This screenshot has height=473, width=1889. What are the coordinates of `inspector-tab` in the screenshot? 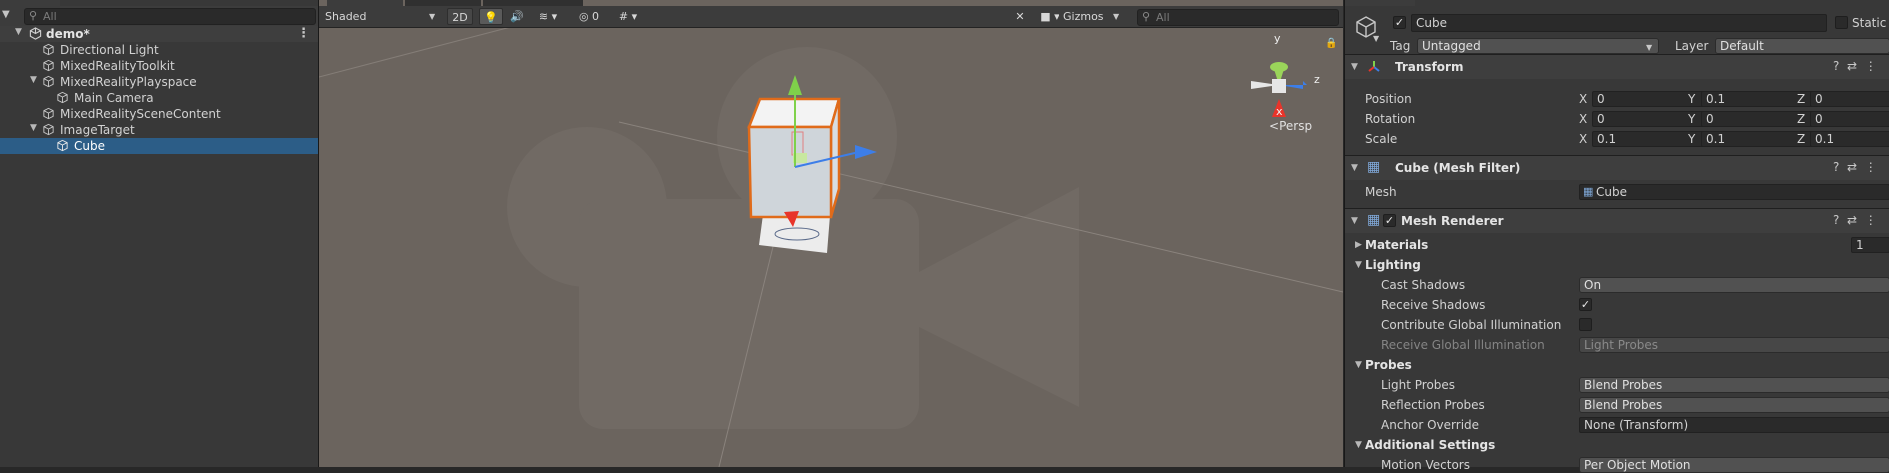 It's located at (1380, 3).